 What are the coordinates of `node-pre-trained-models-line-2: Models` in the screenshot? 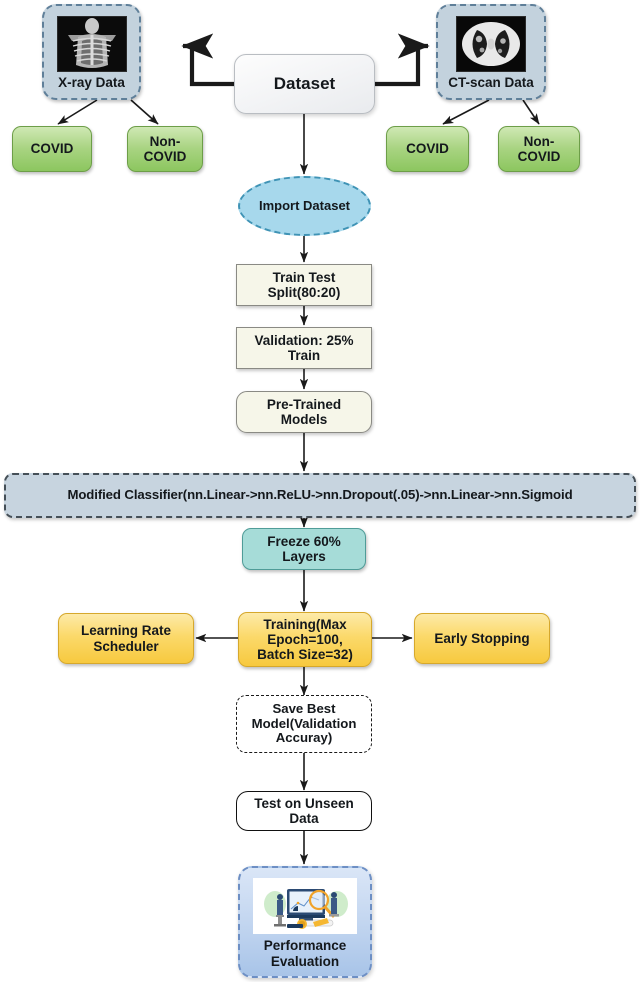 It's located at (304, 419).